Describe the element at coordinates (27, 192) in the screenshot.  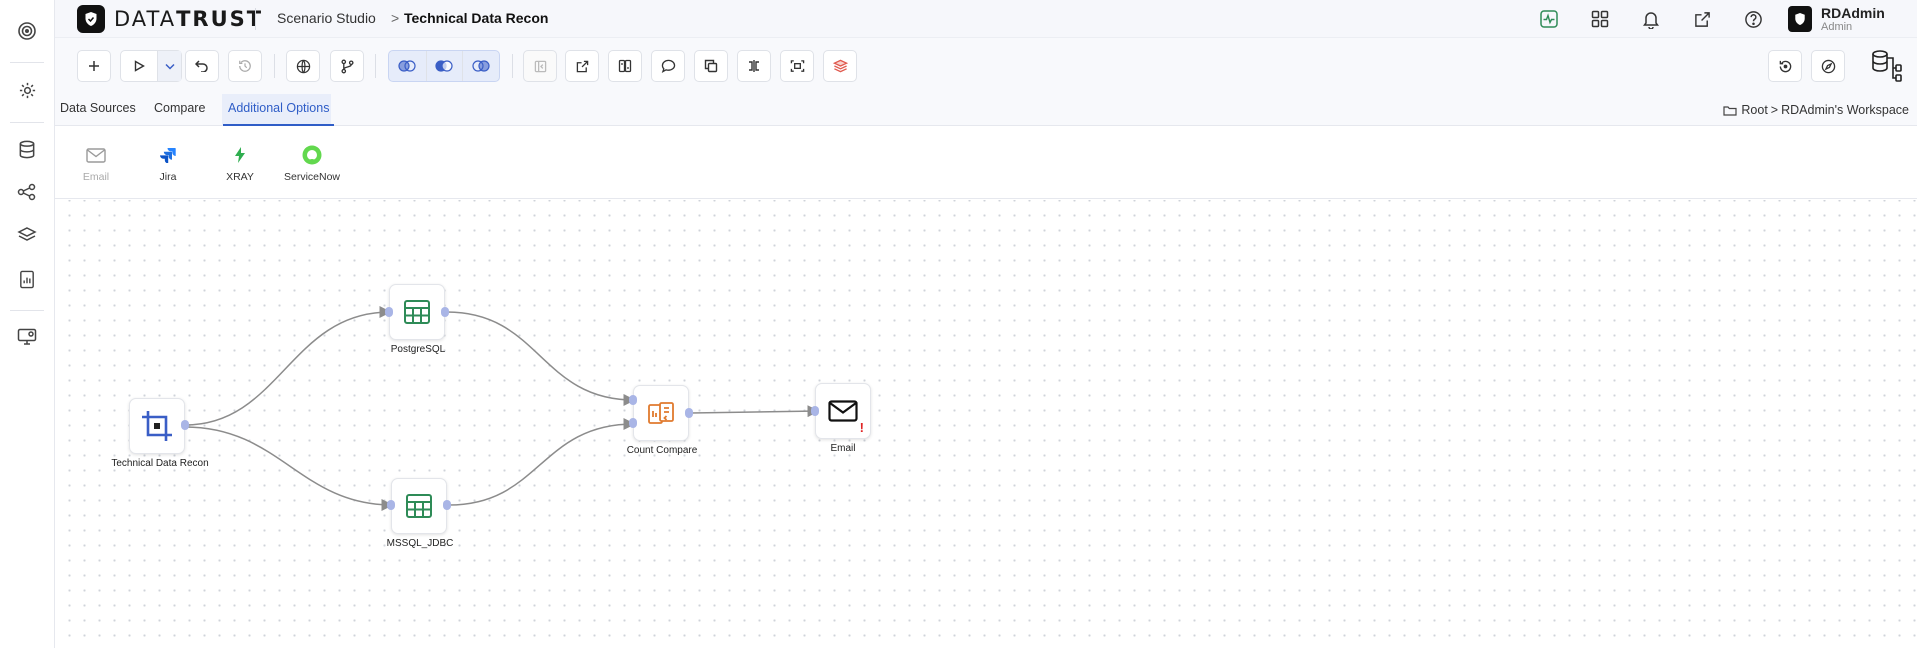
I see `workflow-icon` at that location.